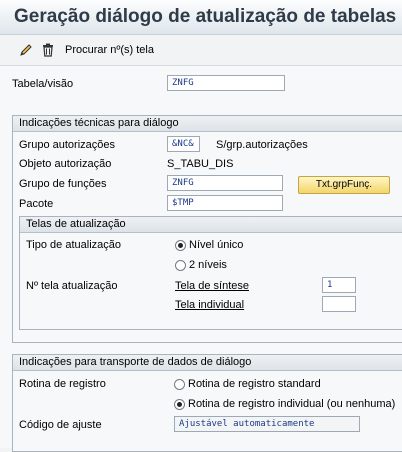 The image size is (402, 452). I want to click on one-step-option: Nível único, so click(216, 245).